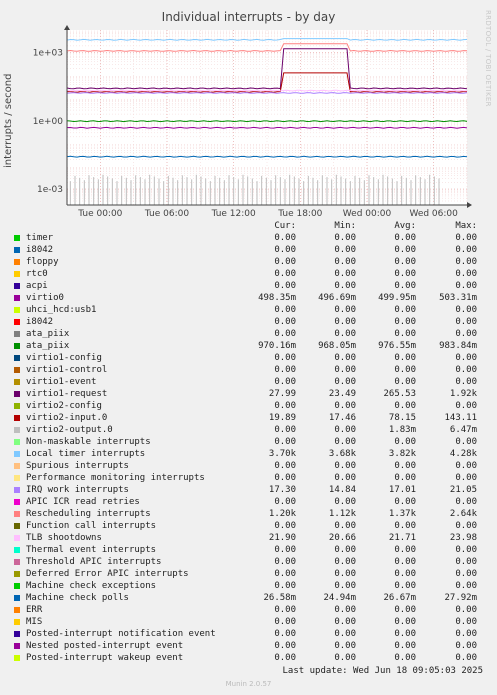 The image size is (497, 695). I want to click on legend-series-name: floppy, so click(42, 262).